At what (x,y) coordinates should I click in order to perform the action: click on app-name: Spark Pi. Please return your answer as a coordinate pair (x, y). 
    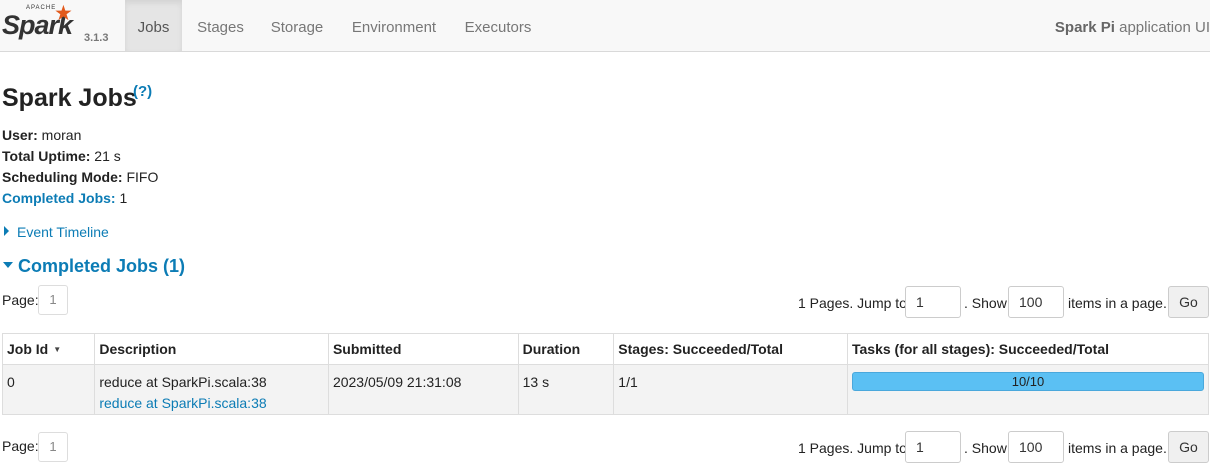
    Looking at the image, I should click on (1084, 27).